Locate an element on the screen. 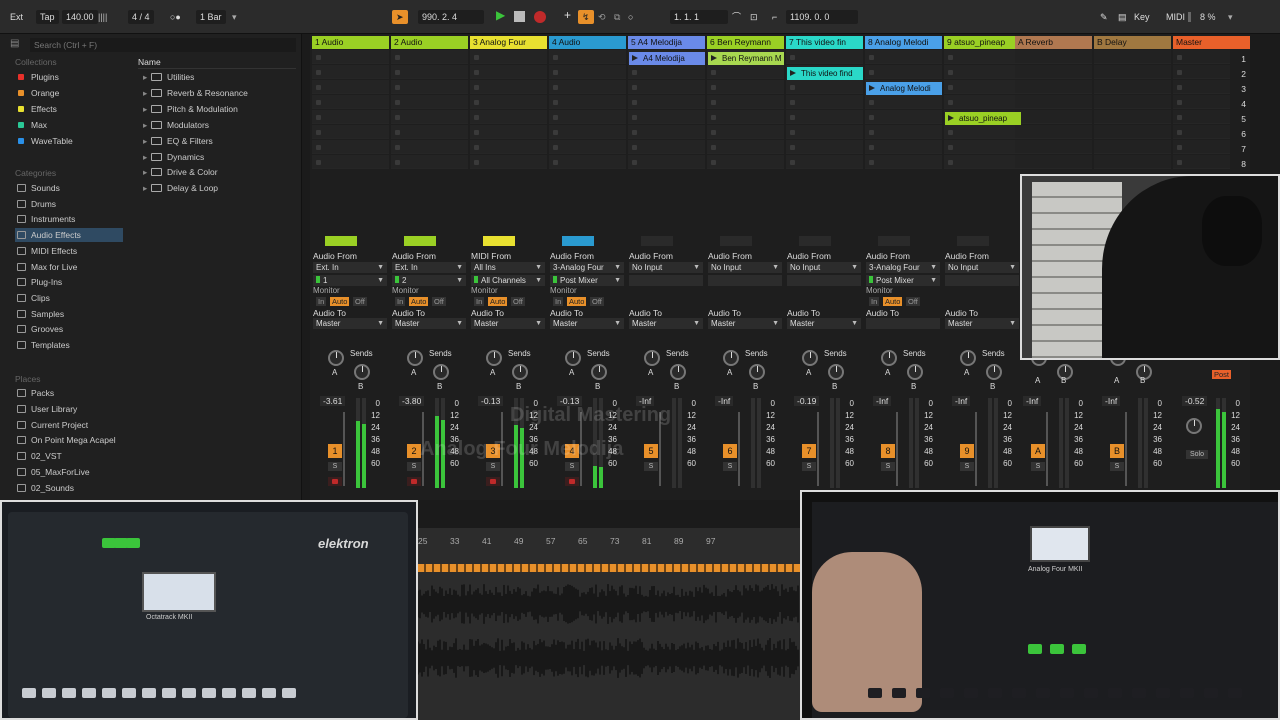 This screenshot has width=1280, height=720. collection-item: WaveTable is located at coordinates (69, 141).